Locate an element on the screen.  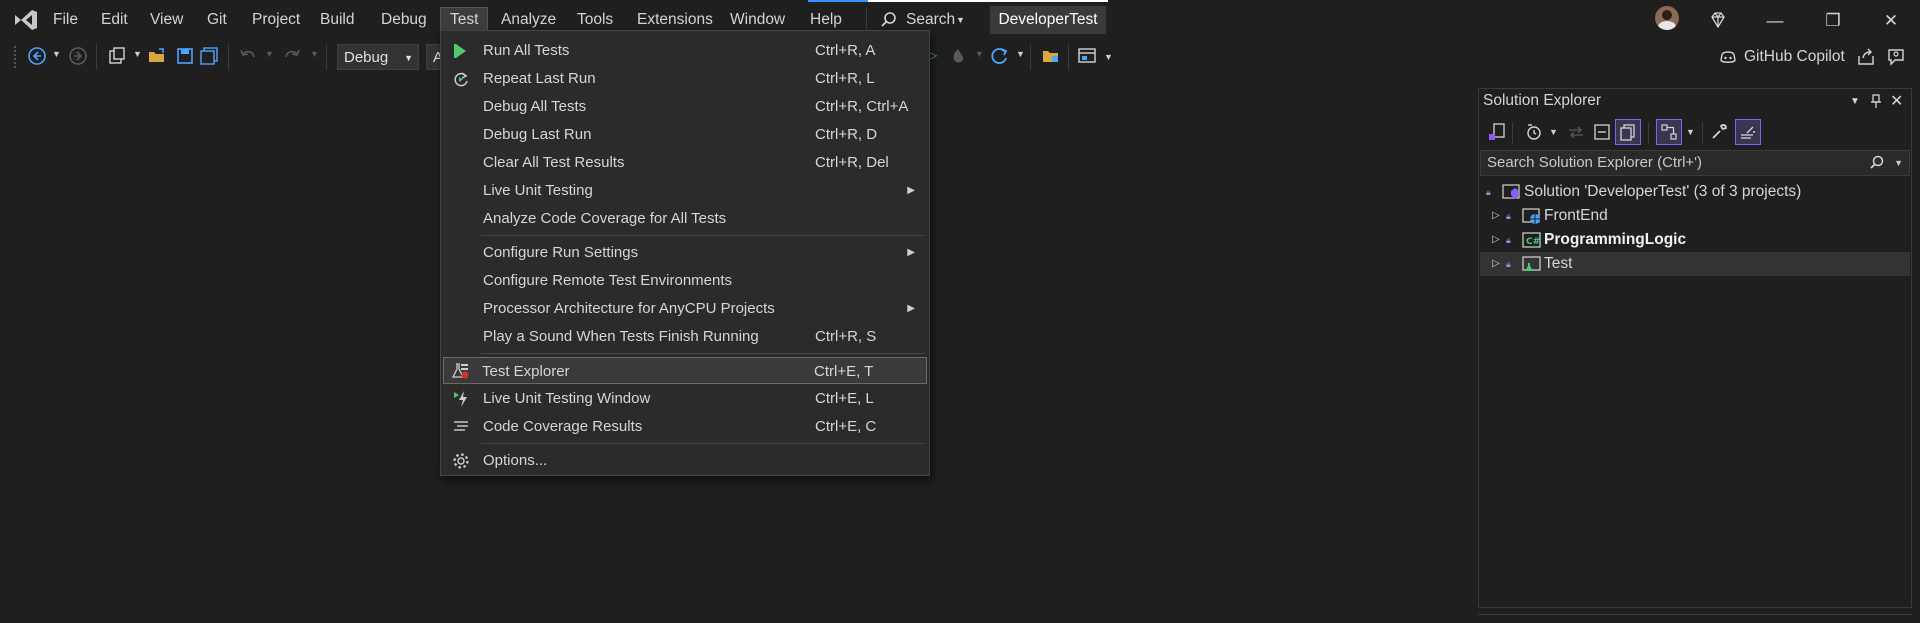
menu-view: View is located at coordinates (166, 20).